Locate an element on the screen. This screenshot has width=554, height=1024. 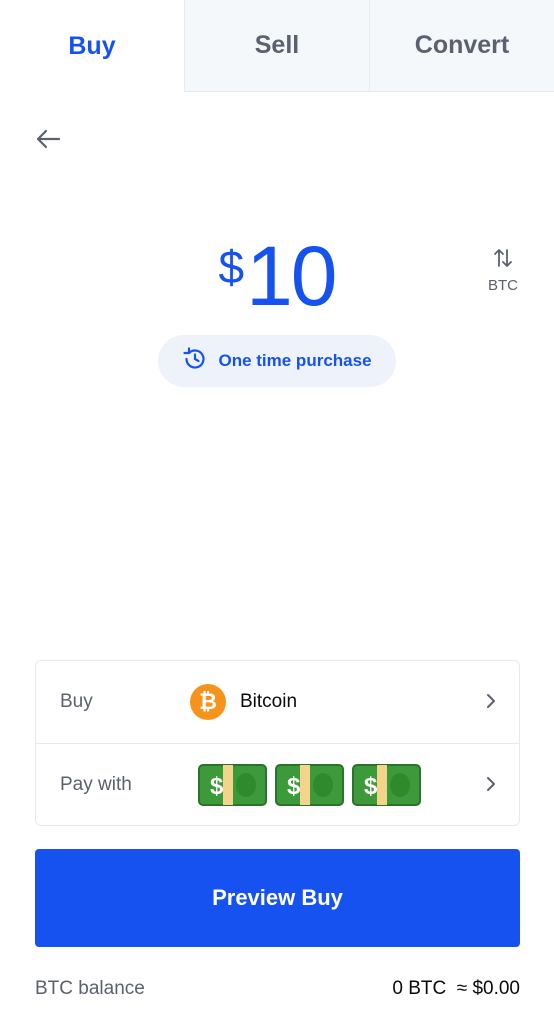
tab-sell: Sell is located at coordinates (276, 46).